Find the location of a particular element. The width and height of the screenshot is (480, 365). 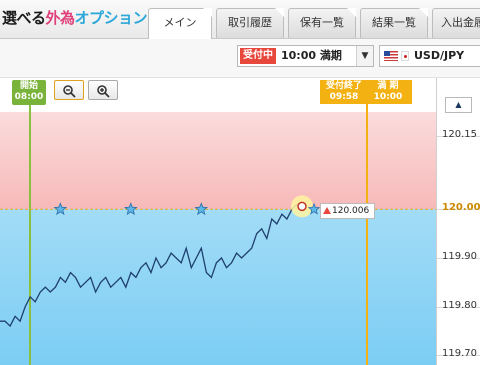

current-price-tag: 120.006 is located at coordinates (348, 211).